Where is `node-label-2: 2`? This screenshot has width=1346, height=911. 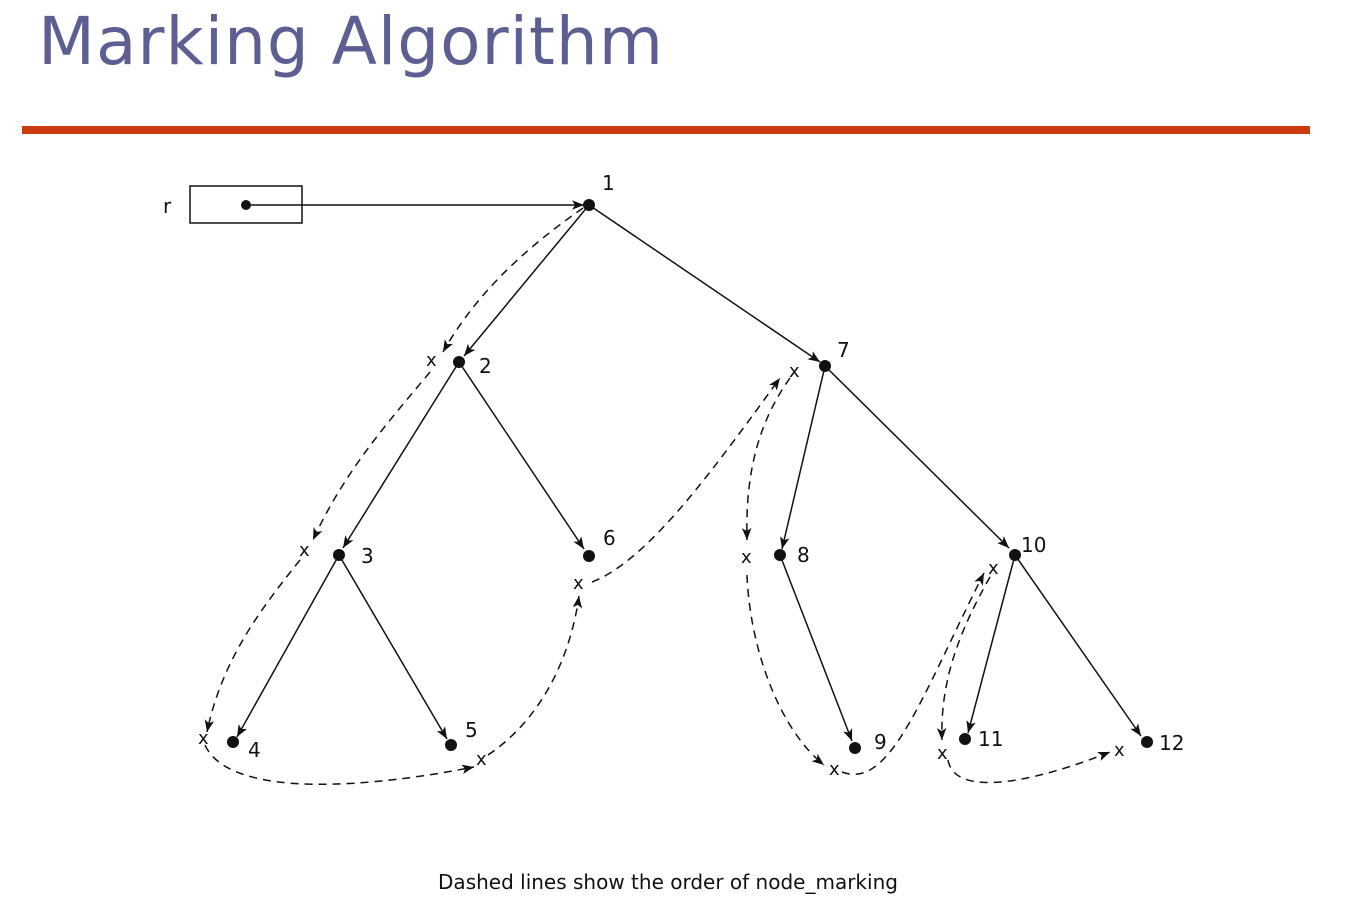 node-label-2: 2 is located at coordinates (485, 366).